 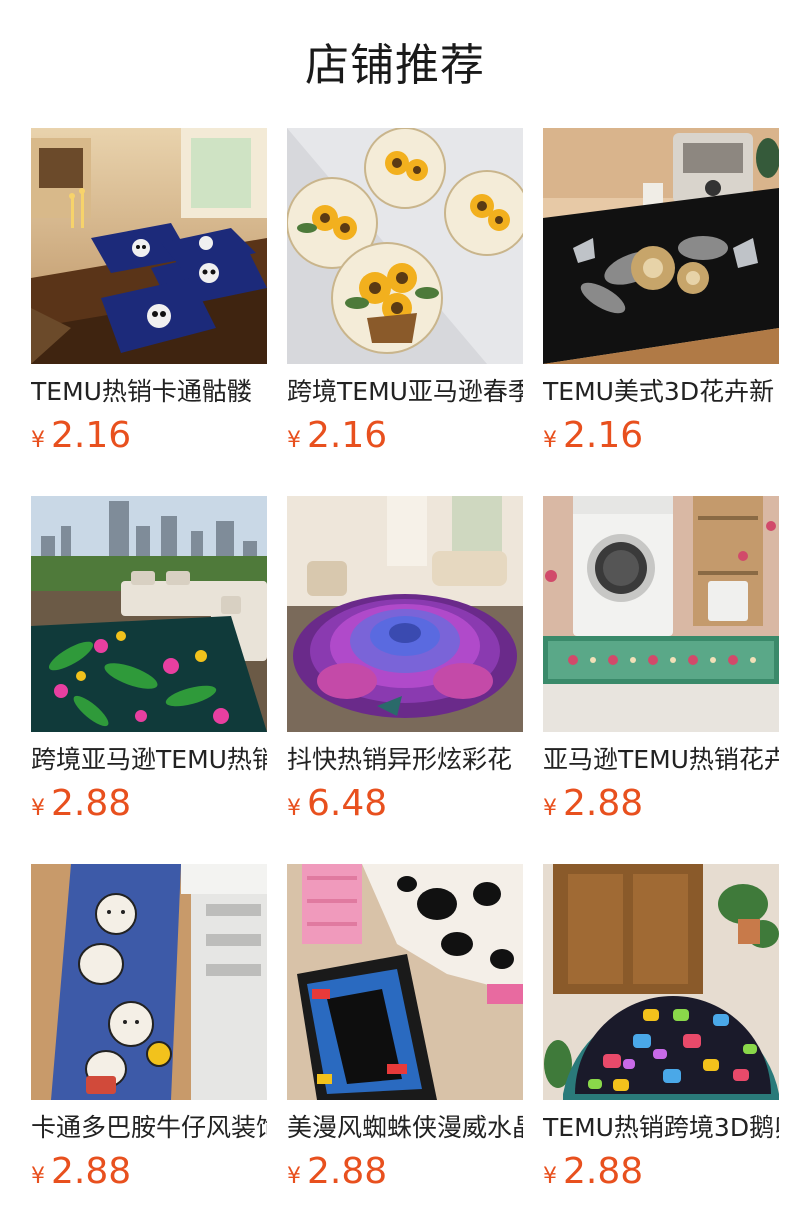 I want to click on product-name: 美漫风蜘蛛侠漫威水晶, so click(x=405, y=1128).